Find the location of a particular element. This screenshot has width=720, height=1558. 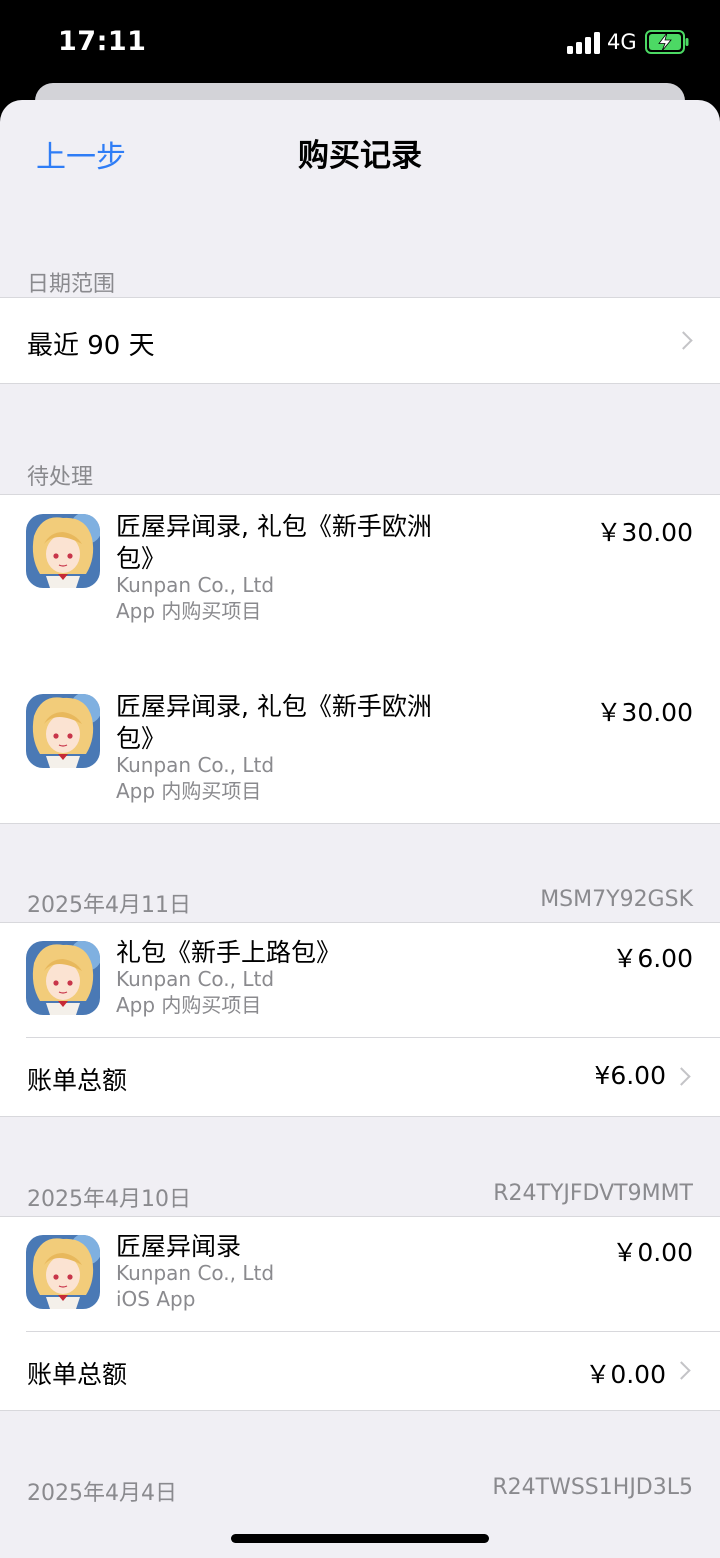

item-price: ￥0.00 is located at coordinates (652, 1252).